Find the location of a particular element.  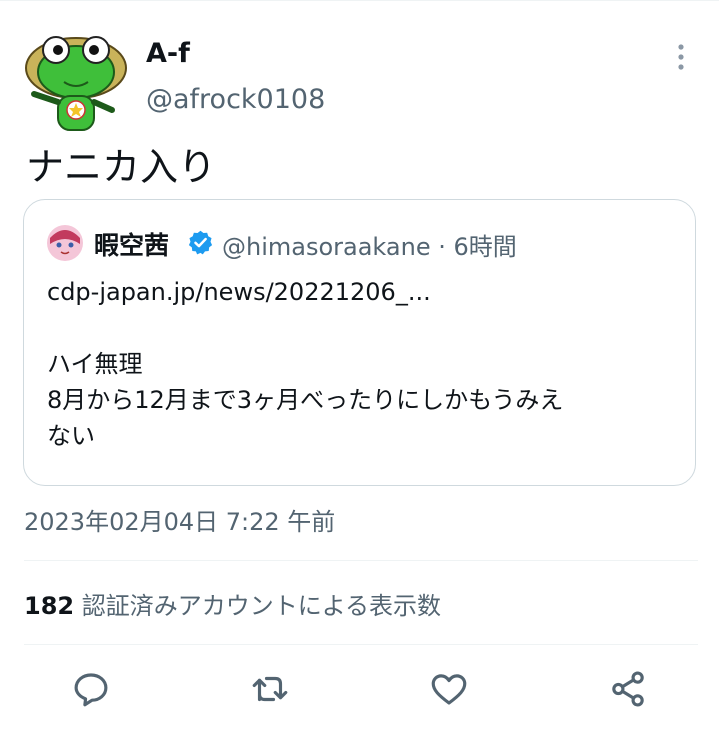

author-name: A-f is located at coordinates (168, 53).